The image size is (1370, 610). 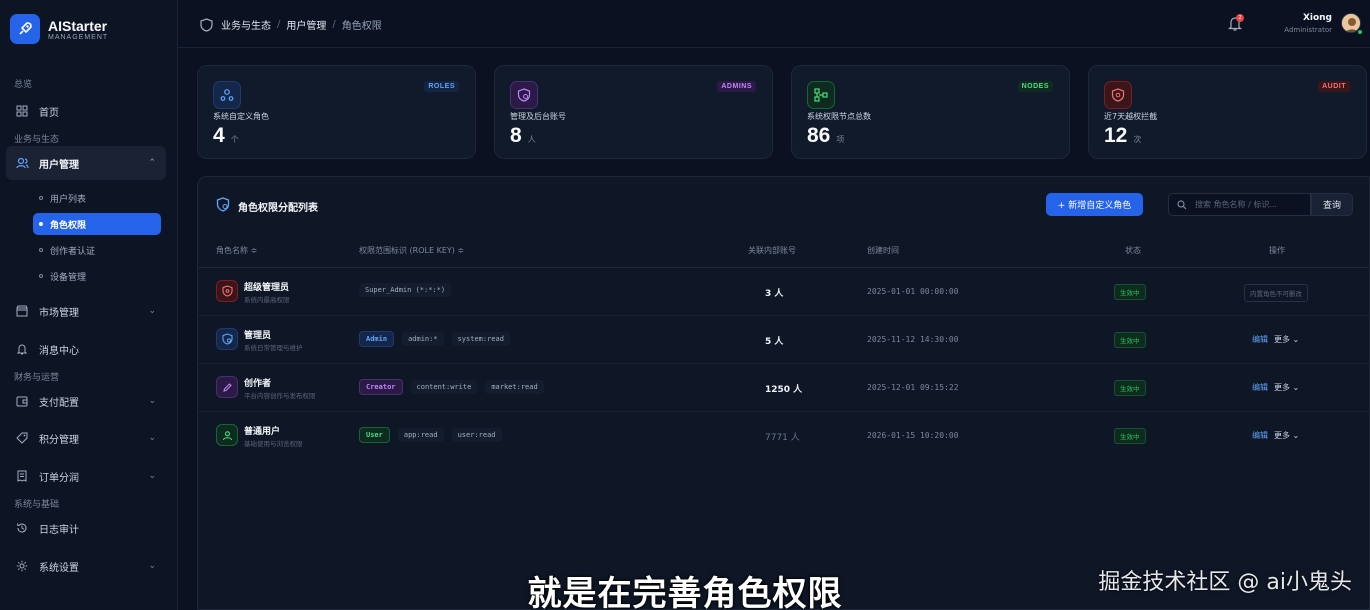 What do you see at coordinates (1118, 95) in the screenshot?
I see `audit-shield-icon` at bounding box center [1118, 95].